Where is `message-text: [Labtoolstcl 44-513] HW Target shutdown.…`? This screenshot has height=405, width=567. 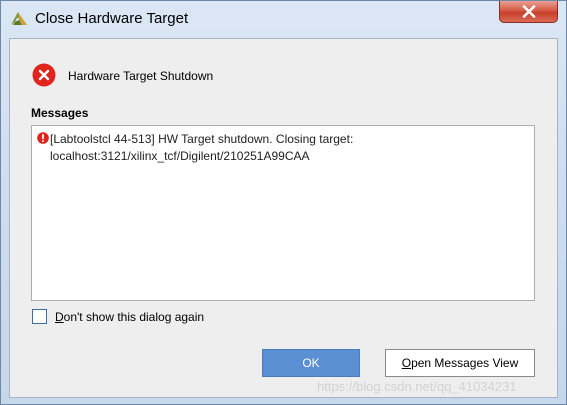
message-text: [Labtoolstcl 44-513] HW Target shutdown.… is located at coordinates (202, 147).